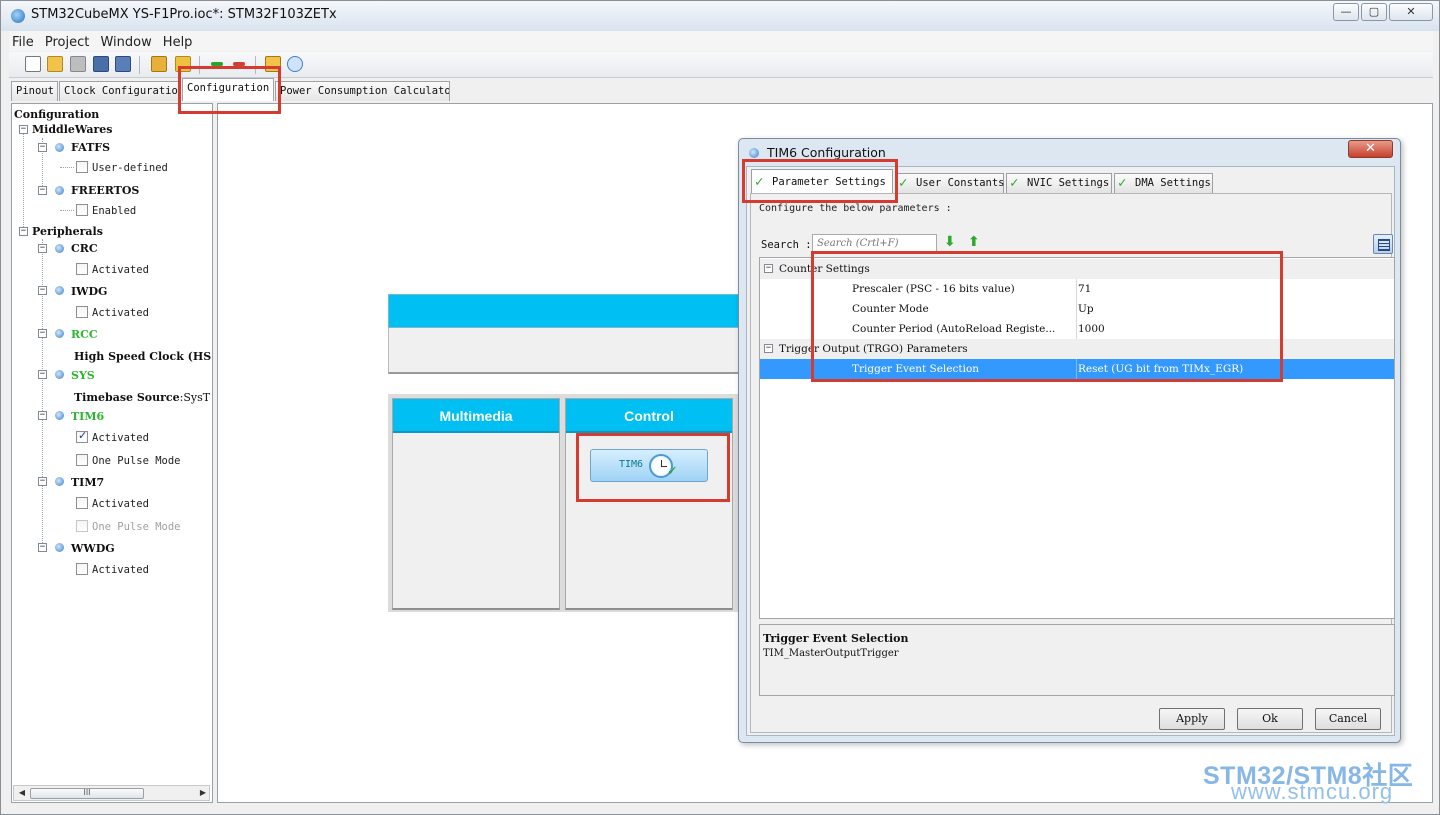 This screenshot has width=1440, height=815. Describe the element at coordinates (1270, 719) in the screenshot. I see `ok-button: Ok` at that location.